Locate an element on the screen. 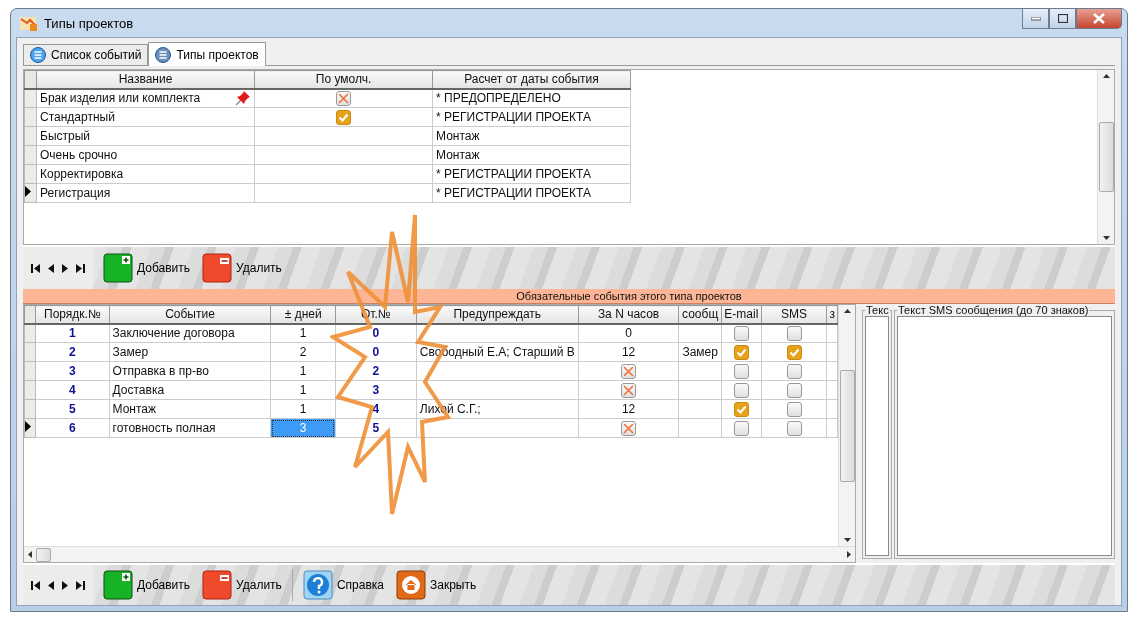  column-header: Предупреждать is located at coordinates (497, 314).